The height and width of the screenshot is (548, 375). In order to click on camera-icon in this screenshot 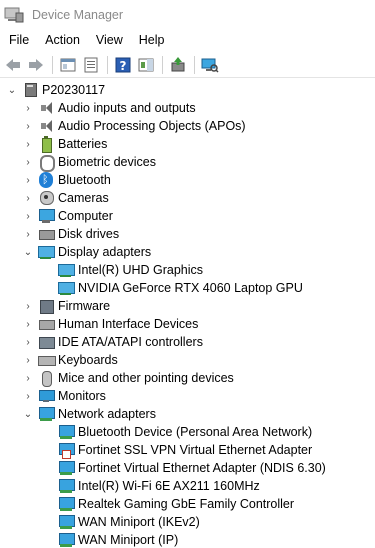, I will do `click(46, 198)`.